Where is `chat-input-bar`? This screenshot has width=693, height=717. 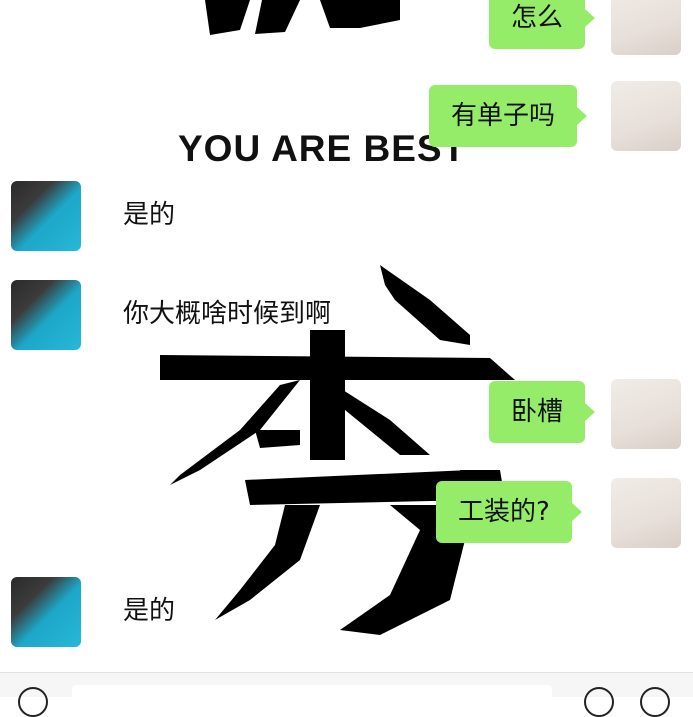 chat-input-bar is located at coordinates (346, 694).